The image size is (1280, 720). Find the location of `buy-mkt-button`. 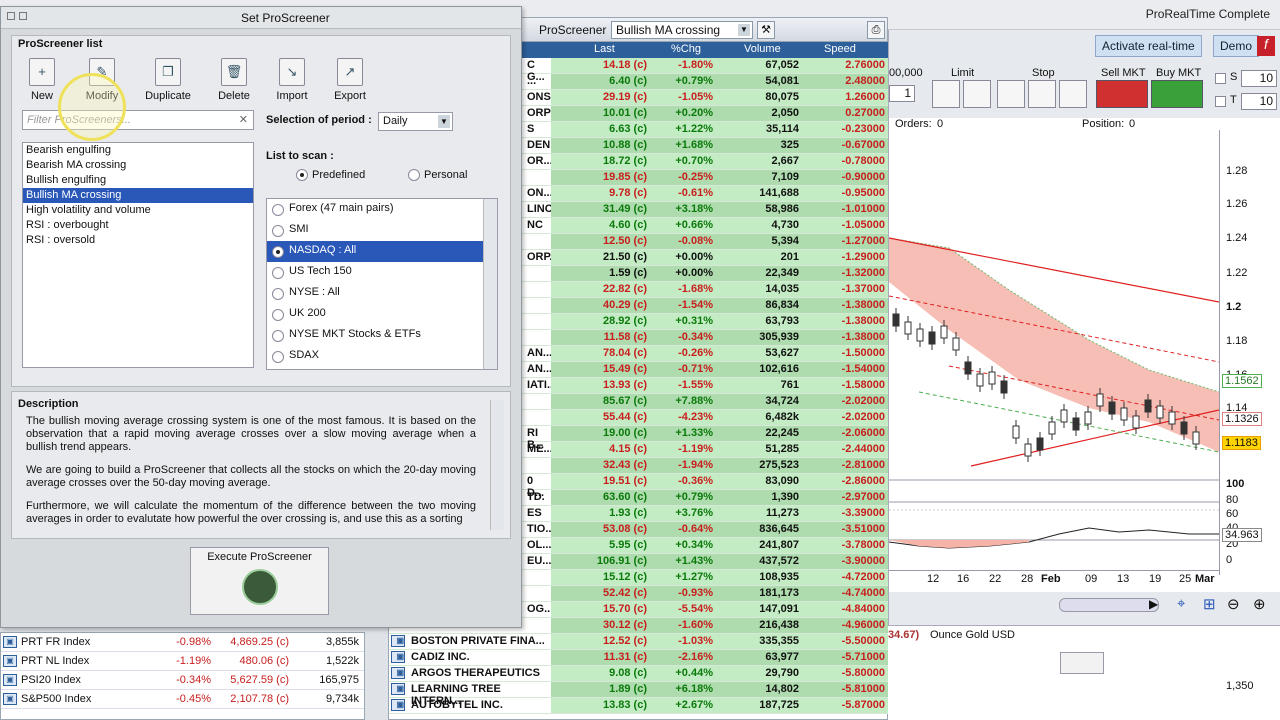

buy-mkt-button is located at coordinates (1177, 94).